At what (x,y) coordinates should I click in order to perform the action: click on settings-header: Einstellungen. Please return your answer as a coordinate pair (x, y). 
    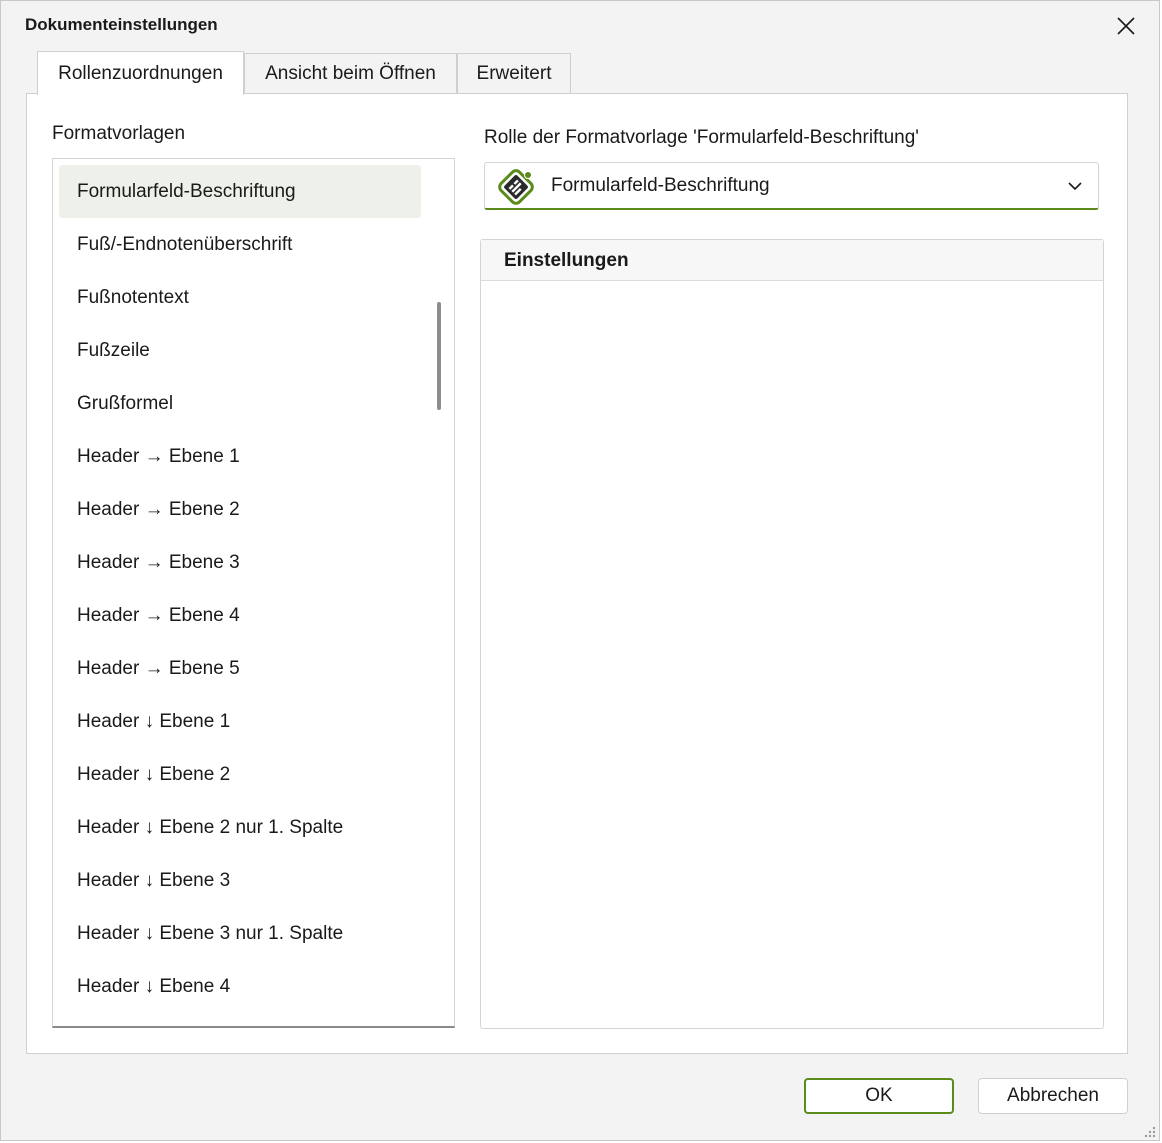
    Looking at the image, I should click on (792, 260).